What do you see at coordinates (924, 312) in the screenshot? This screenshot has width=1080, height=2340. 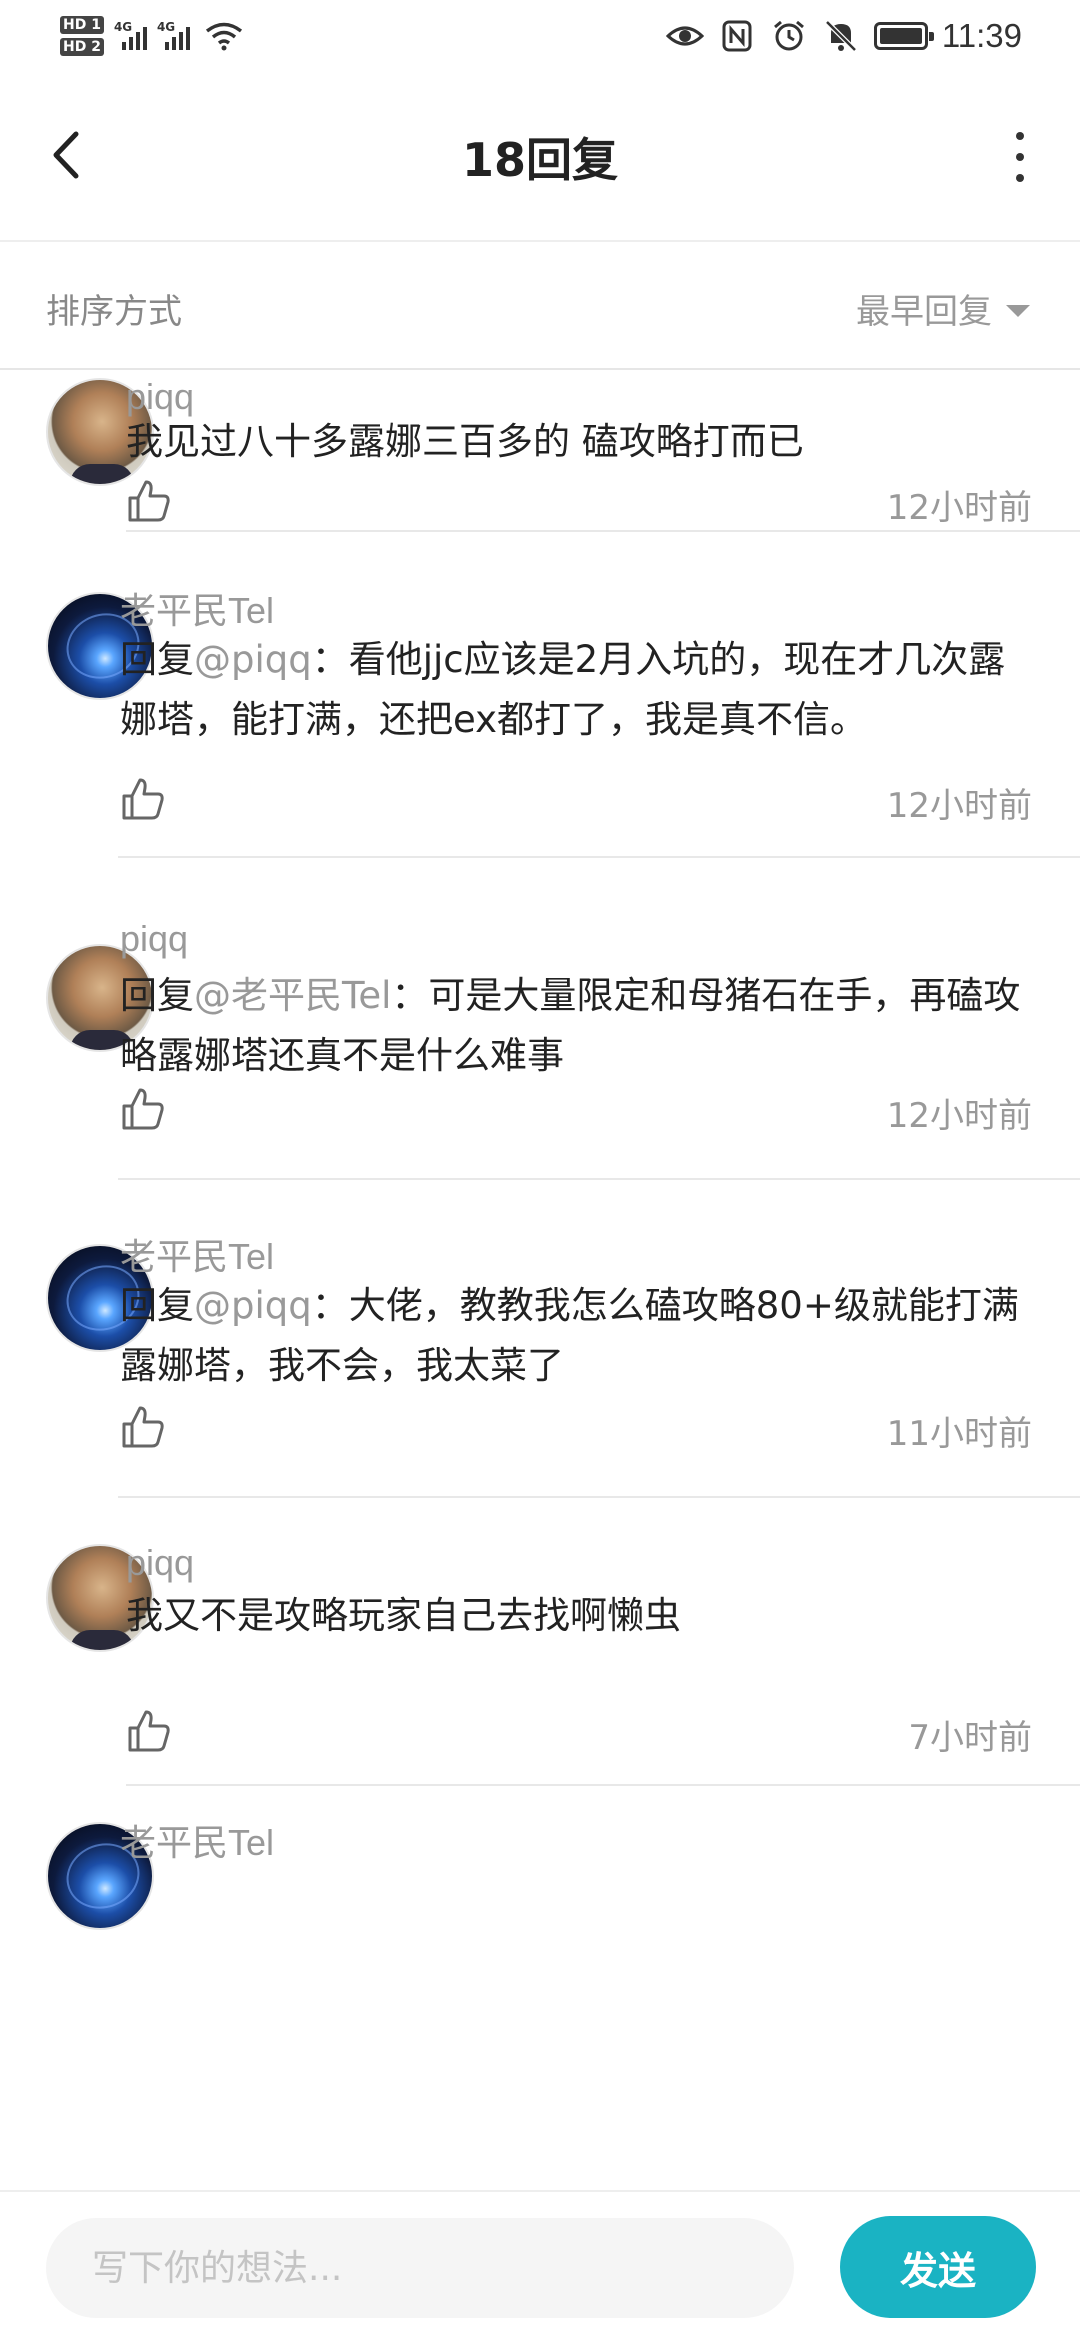 I see `sort-selected-value: 最早回复` at bounding box center [924, 312].